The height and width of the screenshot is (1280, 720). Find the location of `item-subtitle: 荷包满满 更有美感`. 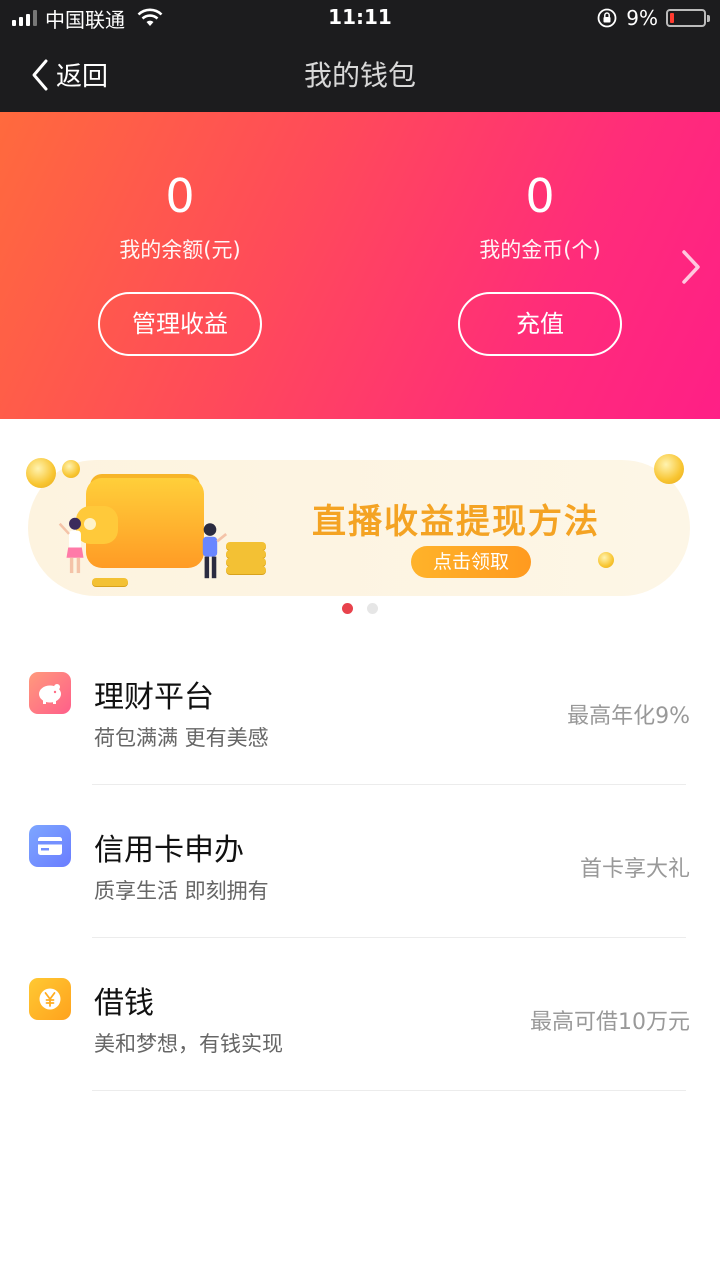

item-subtitle: 荷包满满 更有美感 is located at coordinates (181, 738).